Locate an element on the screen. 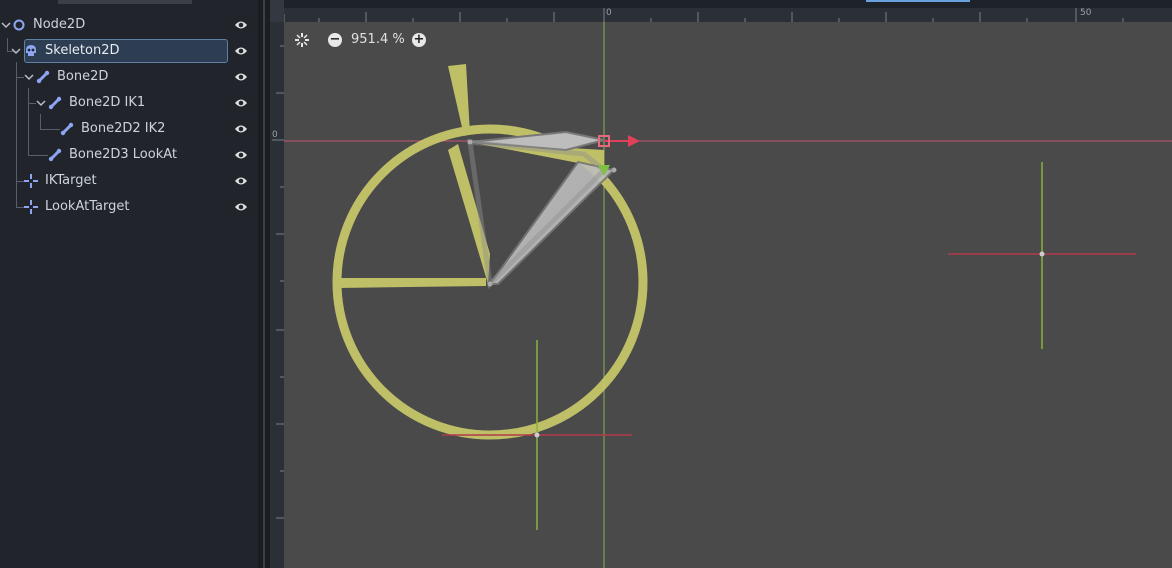 The image size is (1172, 568). node2d-circle-icon is located at coordinates (19, 25).